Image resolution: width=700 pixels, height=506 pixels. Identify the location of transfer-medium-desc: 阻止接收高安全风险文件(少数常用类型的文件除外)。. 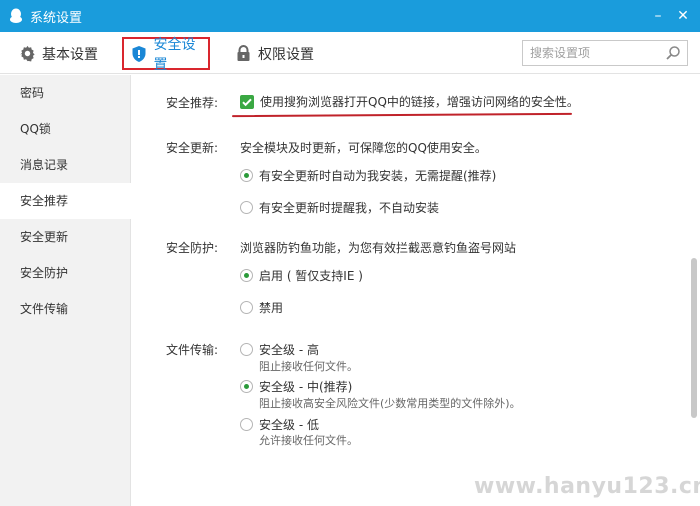
(390, 403).